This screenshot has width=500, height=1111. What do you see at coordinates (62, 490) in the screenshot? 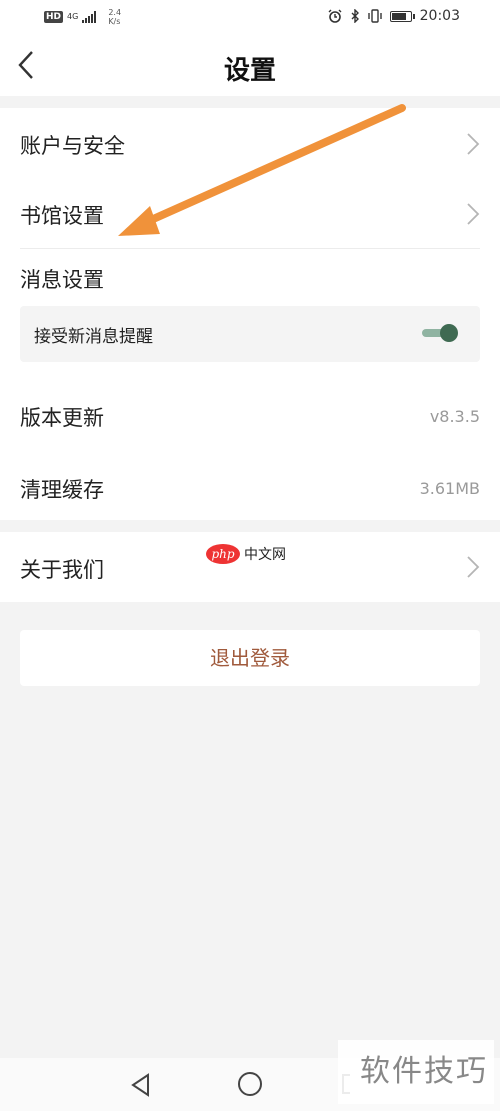
I see `row-label: 清理缓存` at bounding box center [62, 490].